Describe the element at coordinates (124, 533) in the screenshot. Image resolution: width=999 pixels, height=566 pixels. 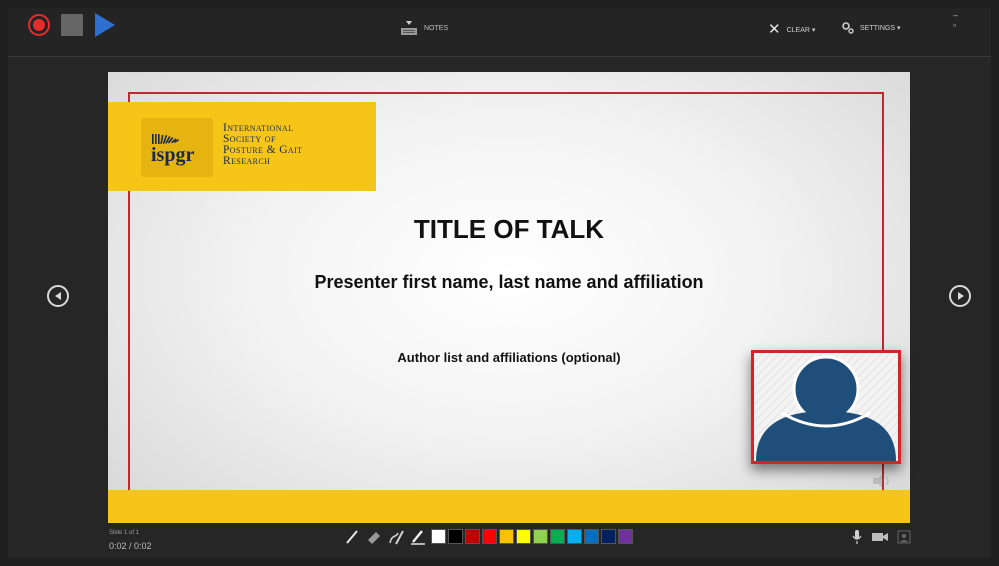
I see `slide-count: Slide 1 of 1` at that location.